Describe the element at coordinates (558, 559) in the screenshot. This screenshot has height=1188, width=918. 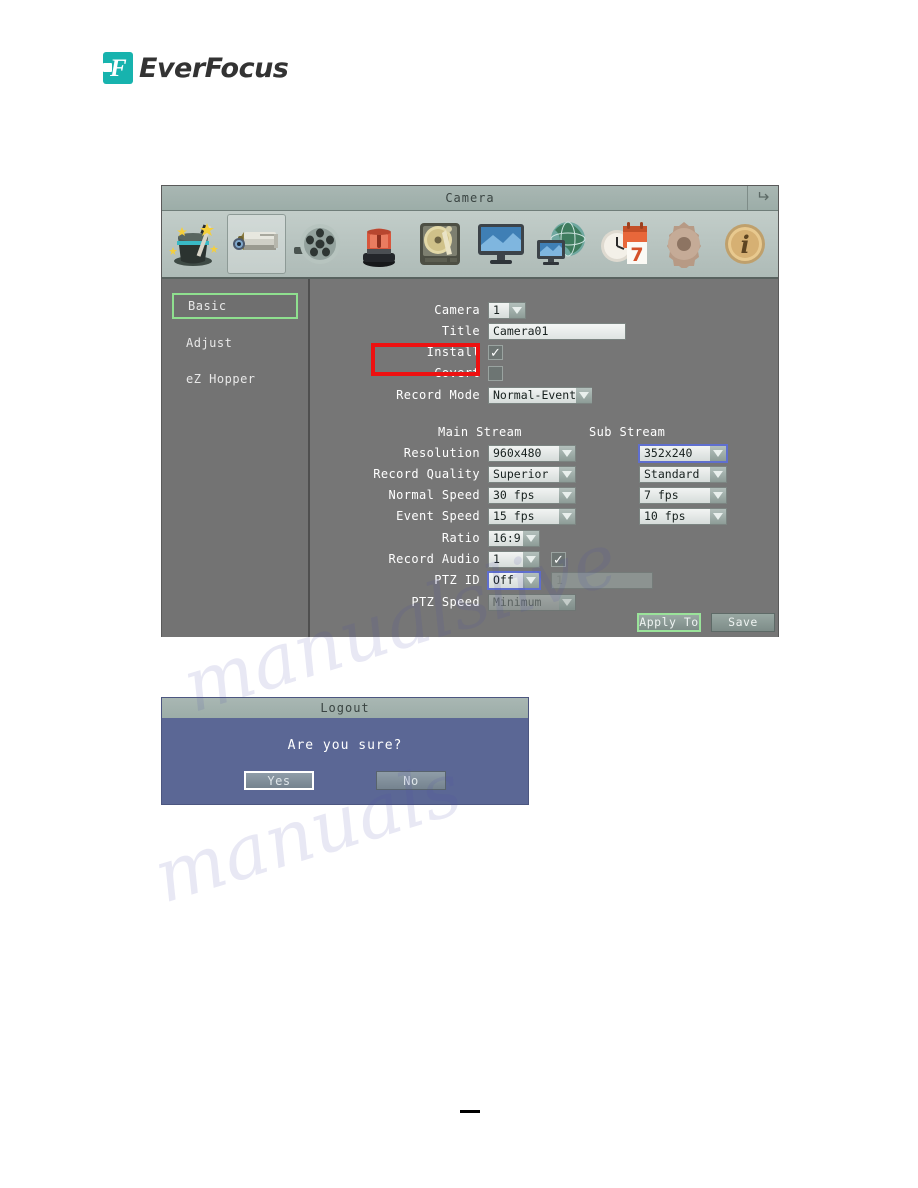
I see `record-audio-checkbox: ✓` at that location.